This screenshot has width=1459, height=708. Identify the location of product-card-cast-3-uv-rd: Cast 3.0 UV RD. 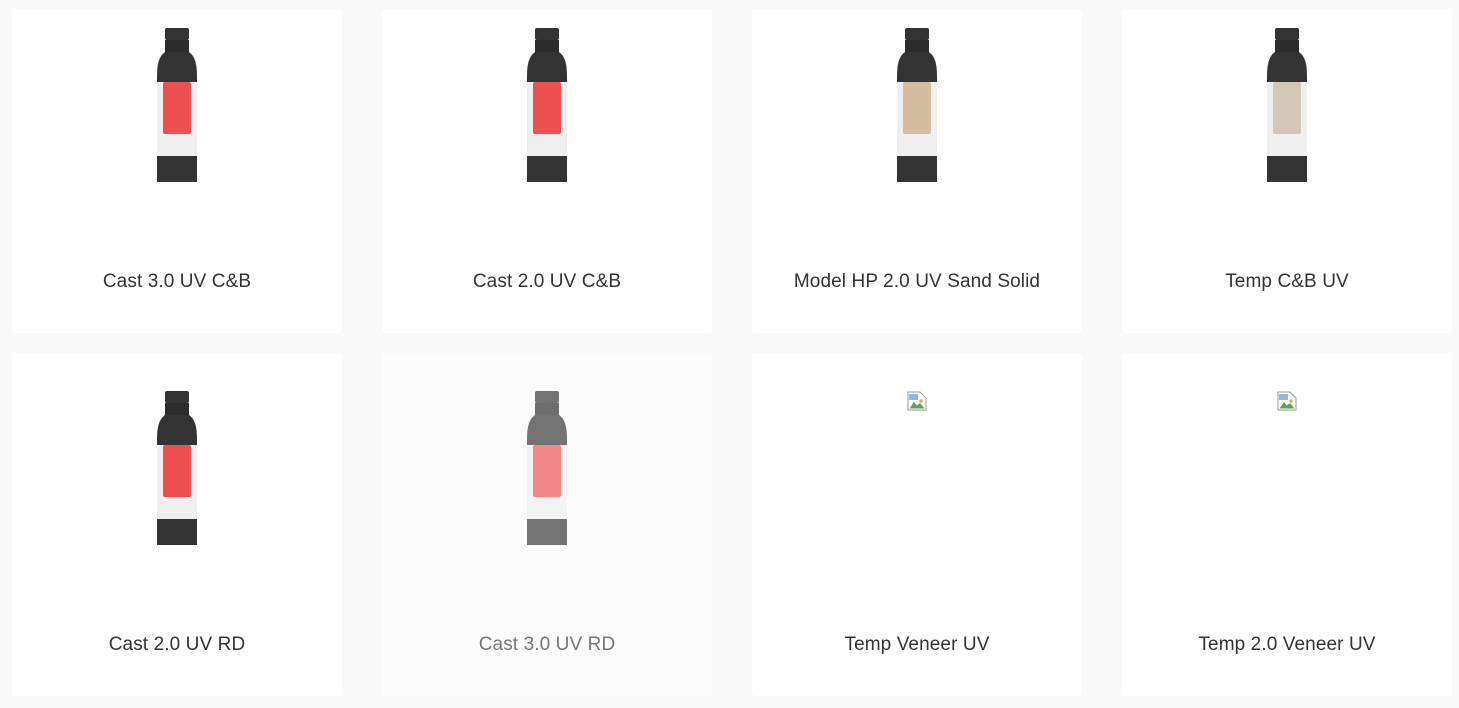
(547, 524).